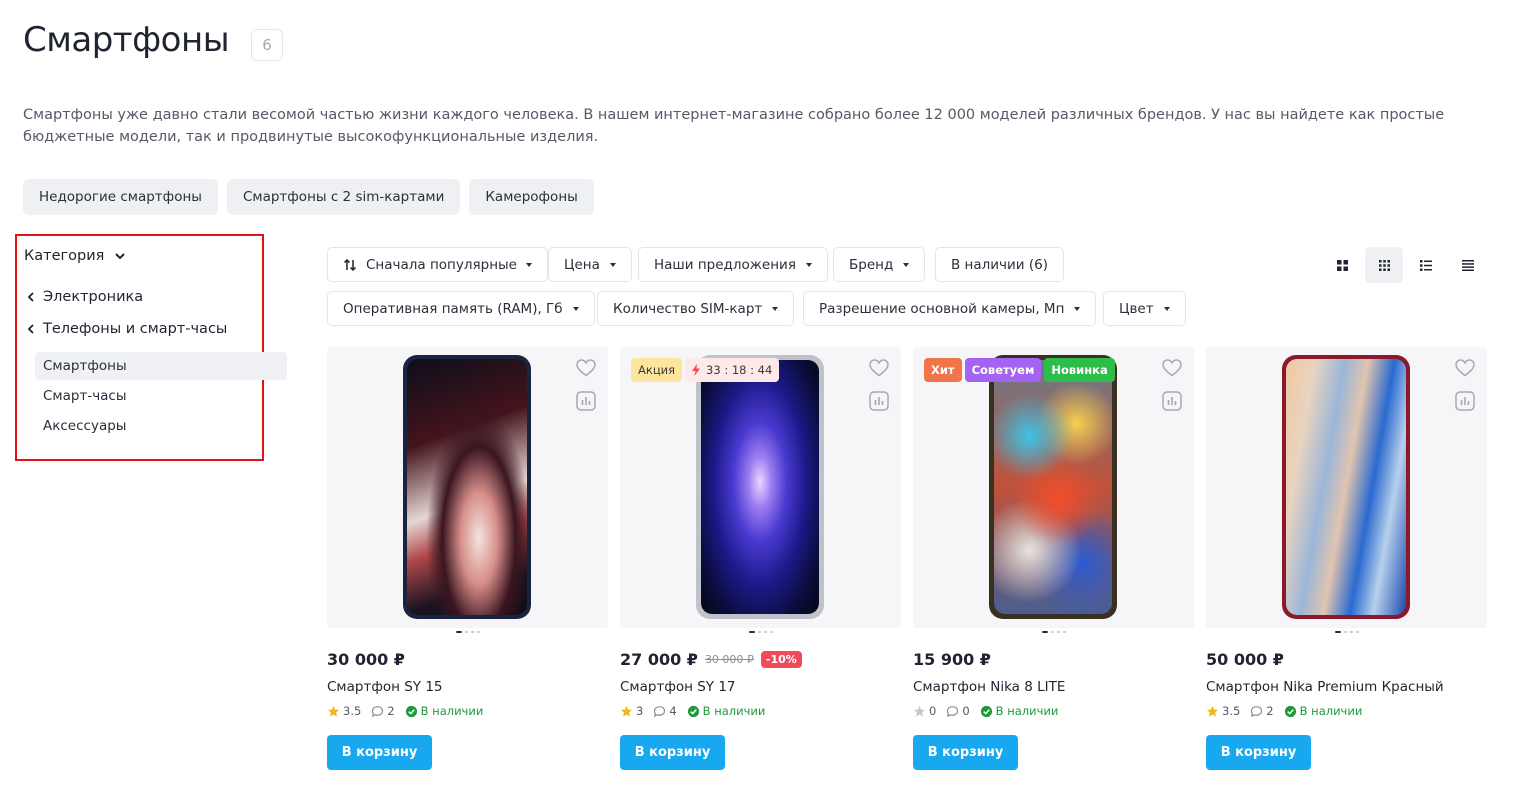 Image resolution: width=1528 pixels, height=808 pixels. Describe the element at coordinates (437, 264) in the screenshot. I see `sort-dropdown: Сначала популярные` at that location.